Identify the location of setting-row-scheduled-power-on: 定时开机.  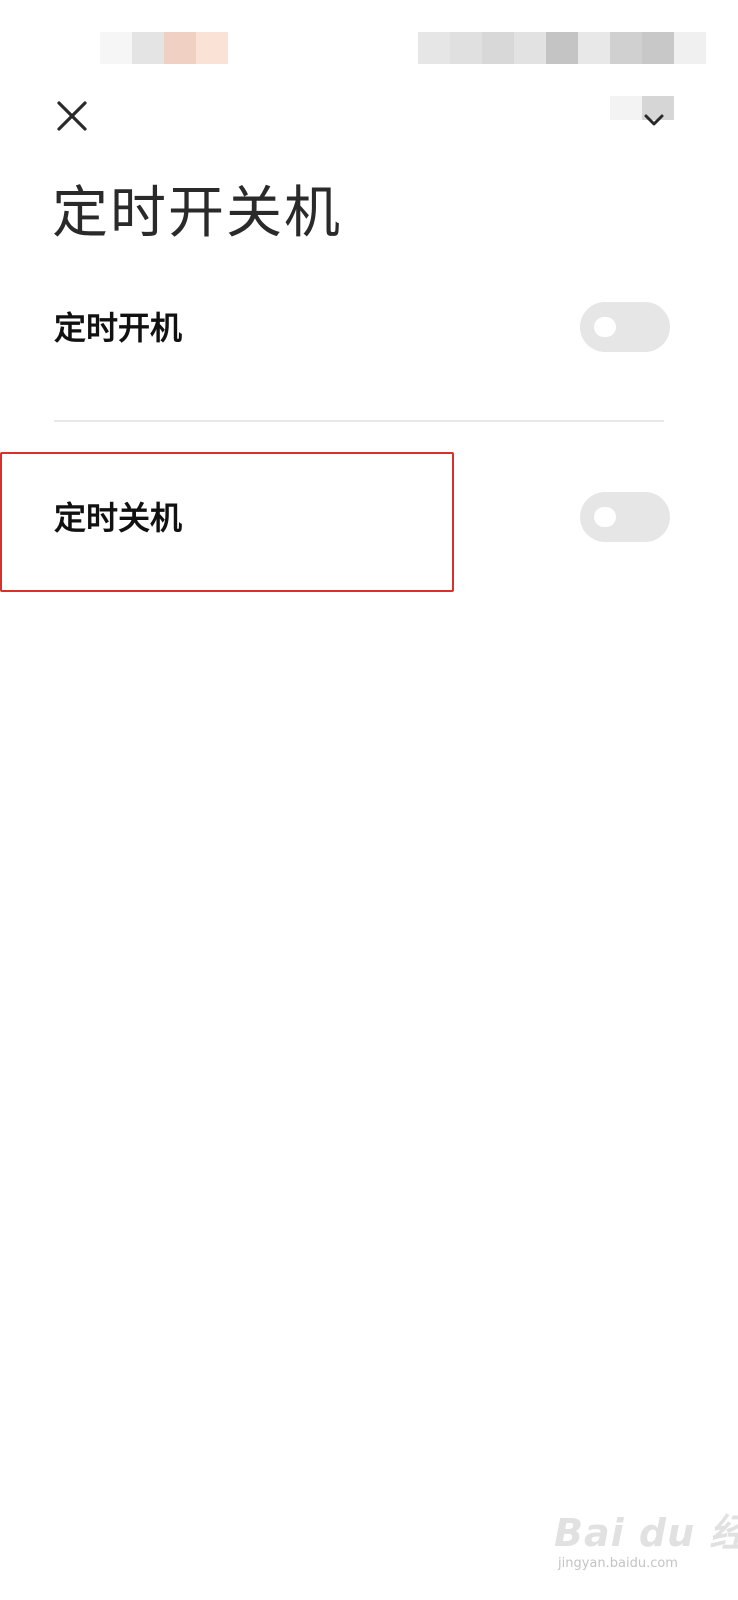
(369, 328).